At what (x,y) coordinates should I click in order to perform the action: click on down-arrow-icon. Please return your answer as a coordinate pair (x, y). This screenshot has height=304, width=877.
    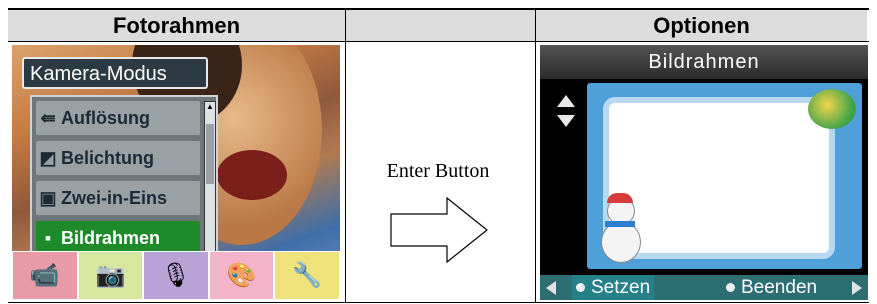
    Looking at the image, I should click on (566, 121).